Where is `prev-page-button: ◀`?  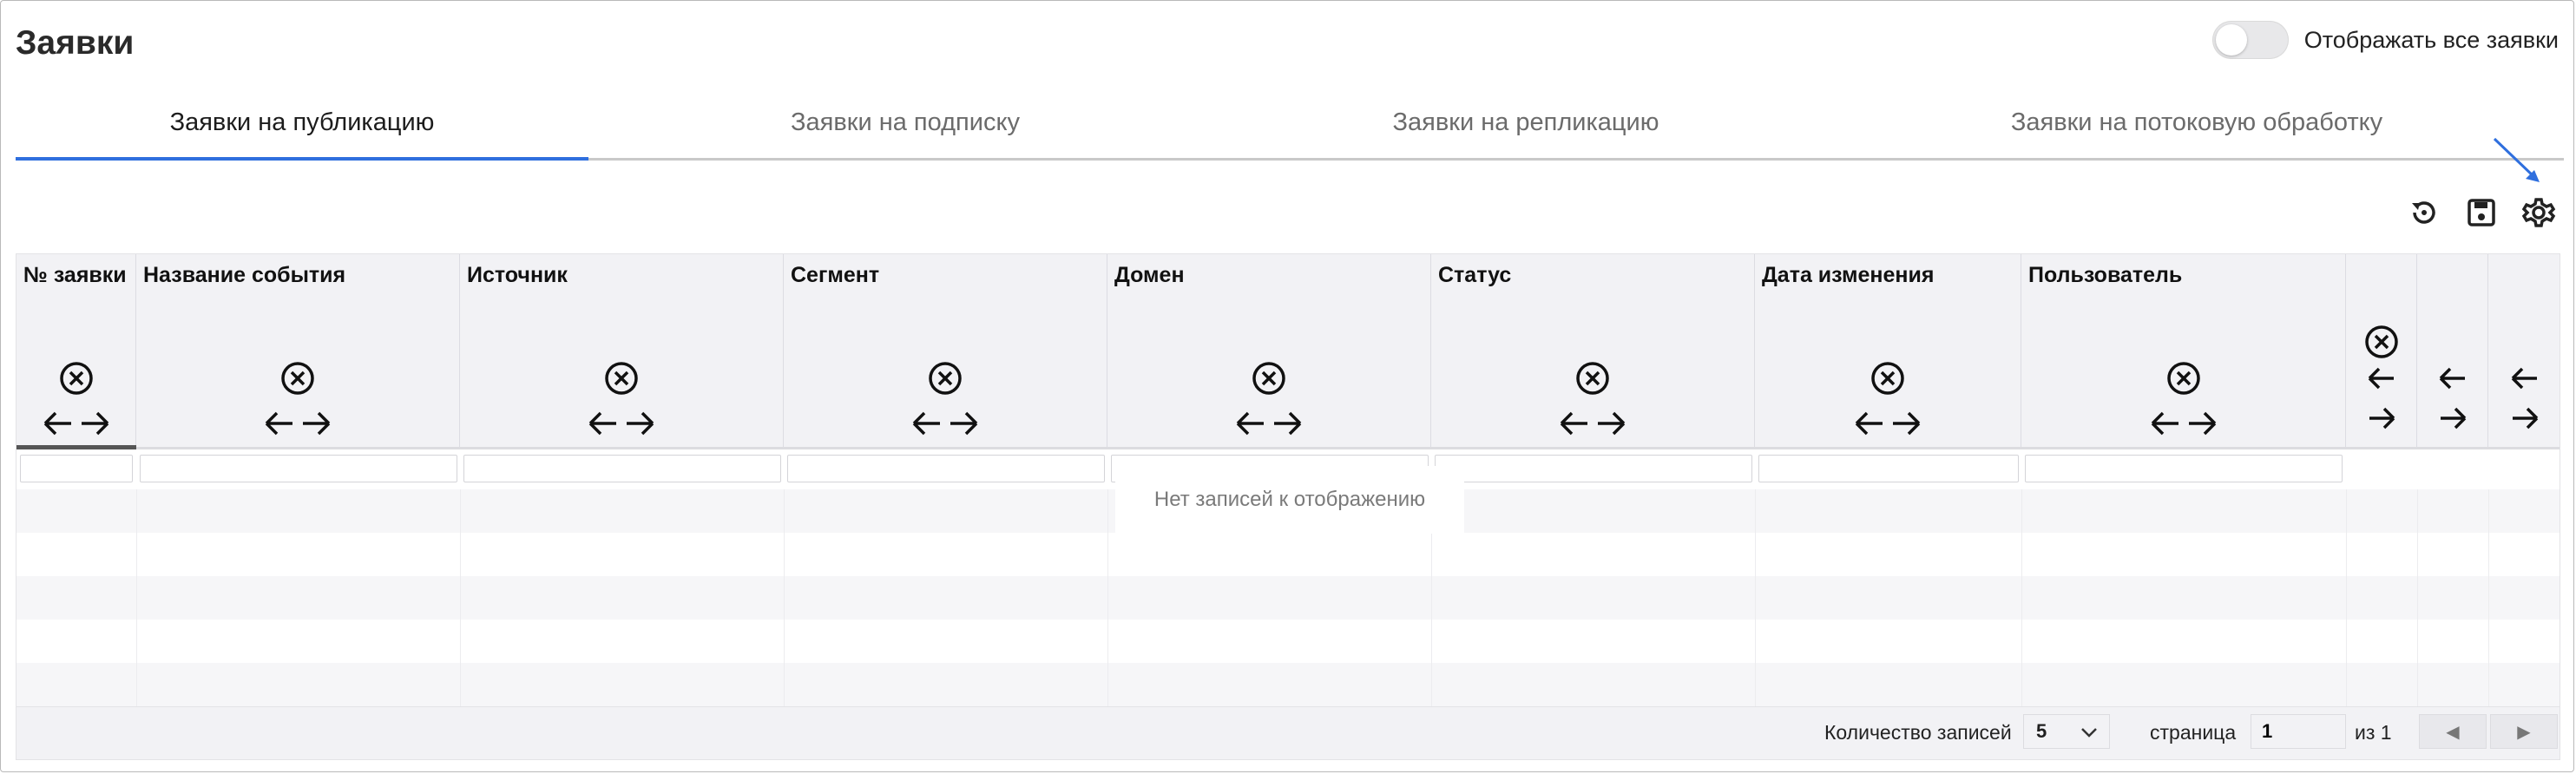
prev-page-button: ◀ is located at coordinates (2453, 731).